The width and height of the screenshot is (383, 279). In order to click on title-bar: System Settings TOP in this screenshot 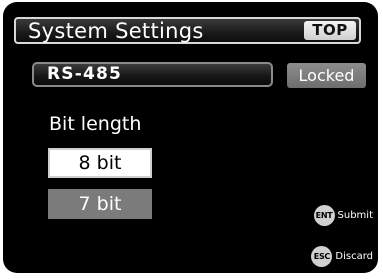, I will do `click(187, 30)`.